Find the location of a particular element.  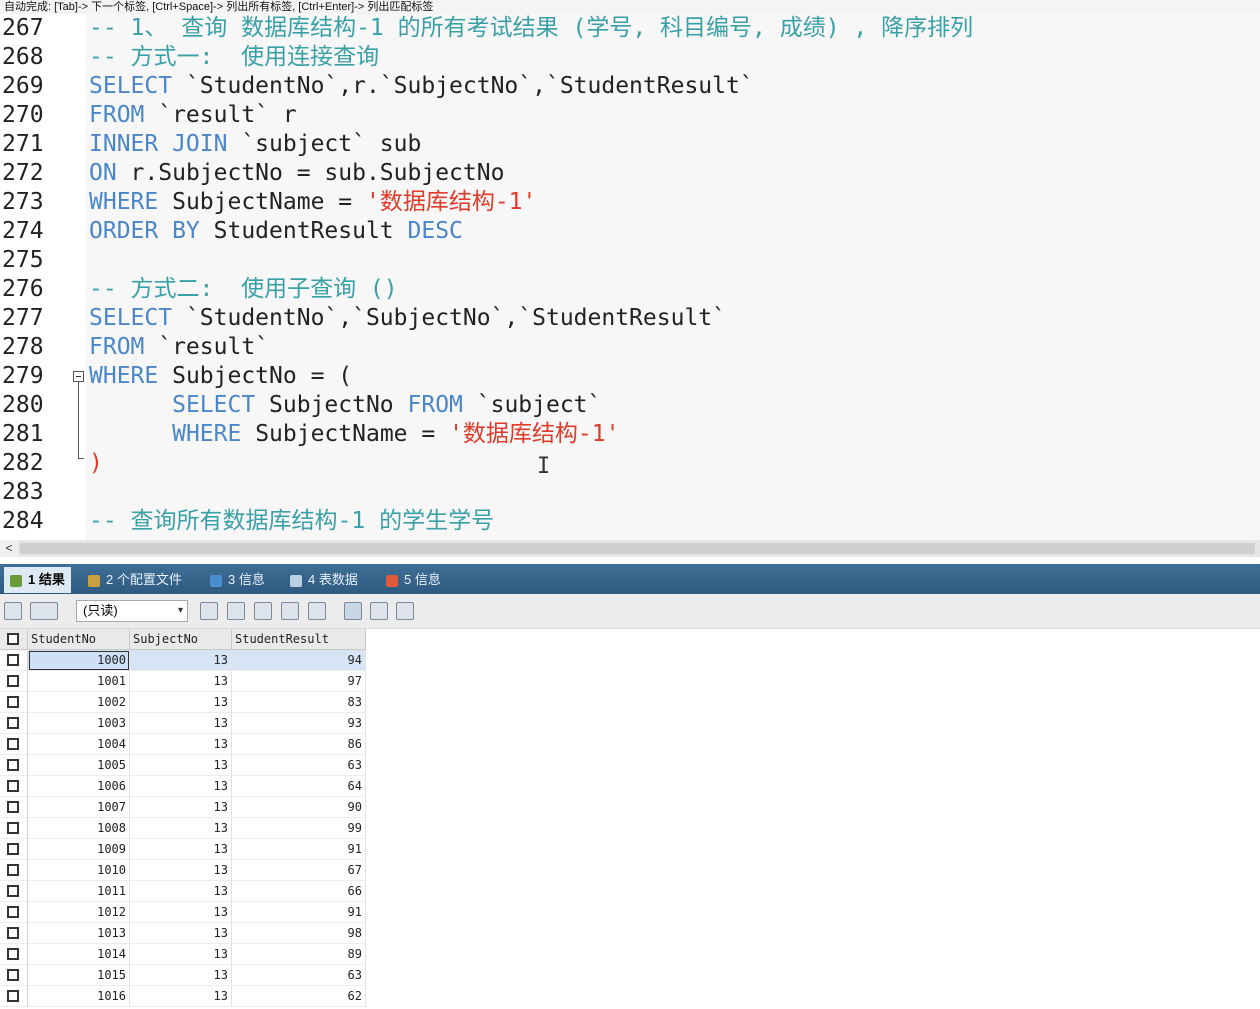

table-cell: 1000 is located at coordinates (79, 660).